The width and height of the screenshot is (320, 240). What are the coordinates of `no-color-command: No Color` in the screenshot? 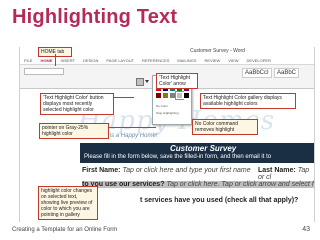 It's located at (173, 106).